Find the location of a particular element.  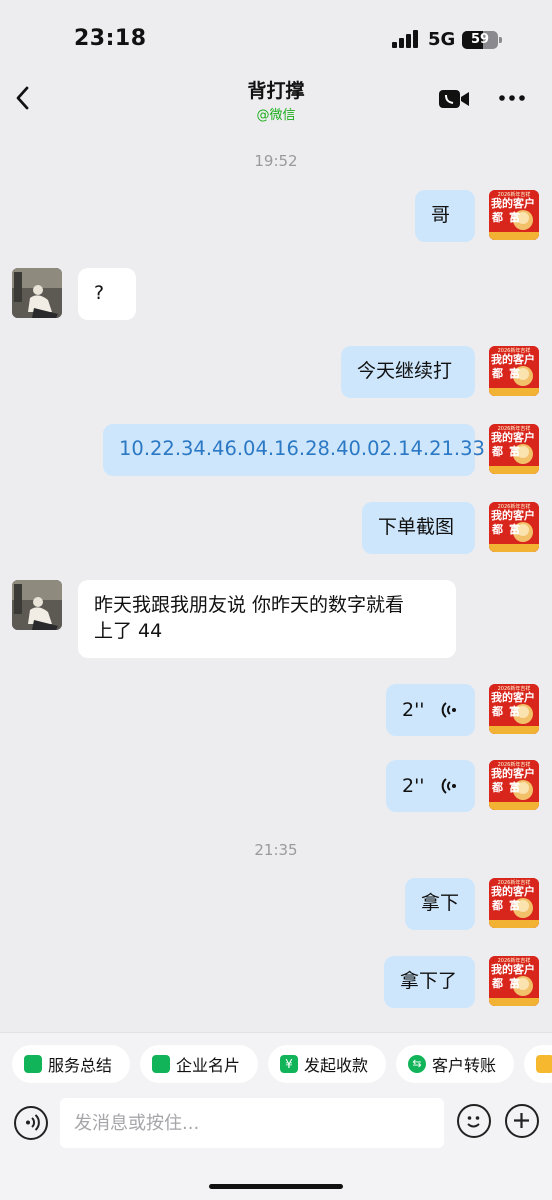

voice-input-button is located at coordinates (31, 1123).